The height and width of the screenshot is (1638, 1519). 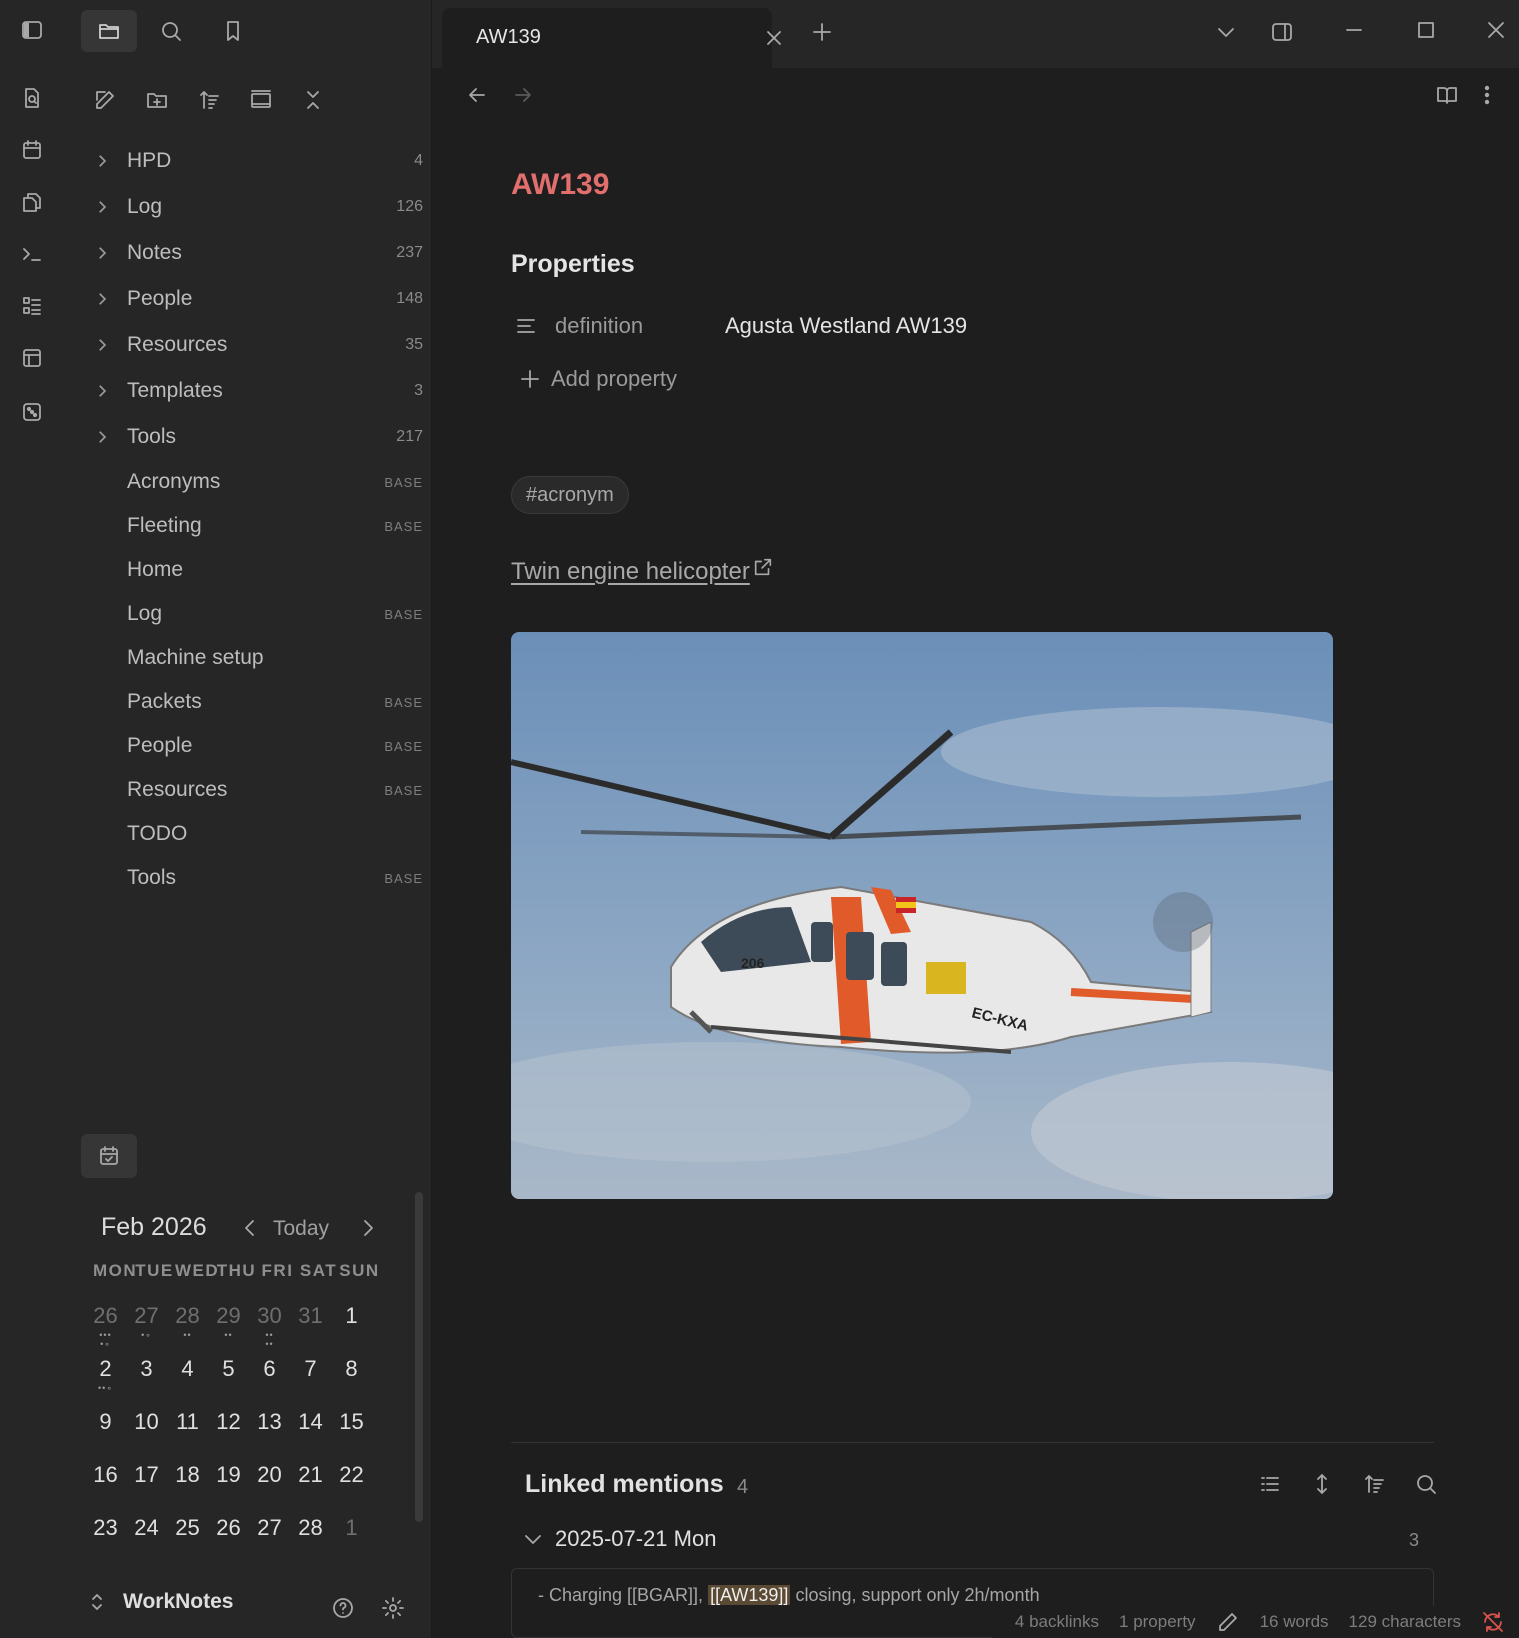 I want to click on calendar-day: 25, so click(x=187, y=1531).